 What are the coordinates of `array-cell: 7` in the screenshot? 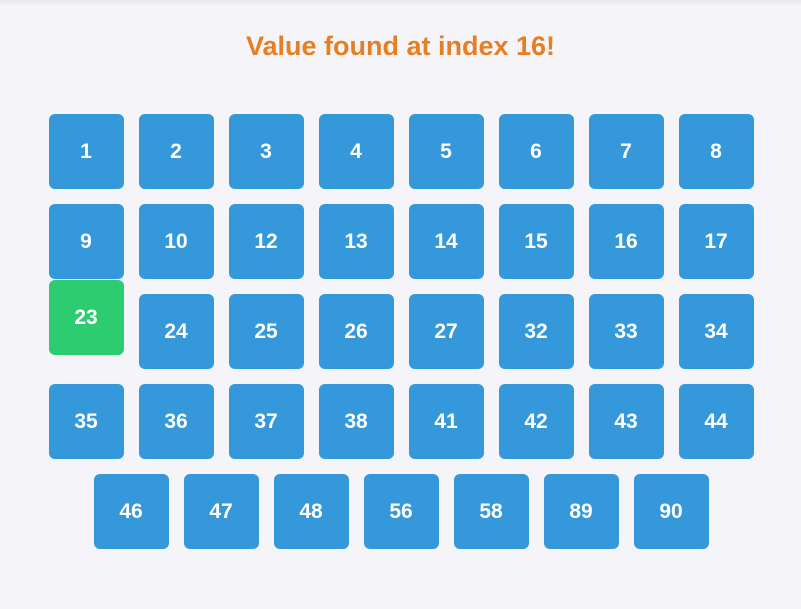 It's located at (626, 151).